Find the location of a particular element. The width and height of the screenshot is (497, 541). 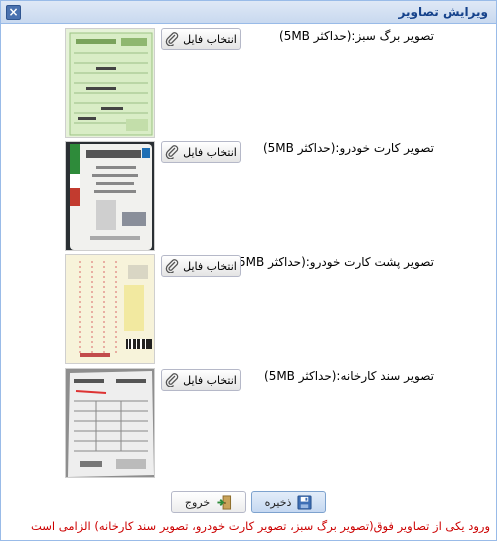

car-card-choose-file-button: انتخاب فایل is located at coordinates (201, 152).